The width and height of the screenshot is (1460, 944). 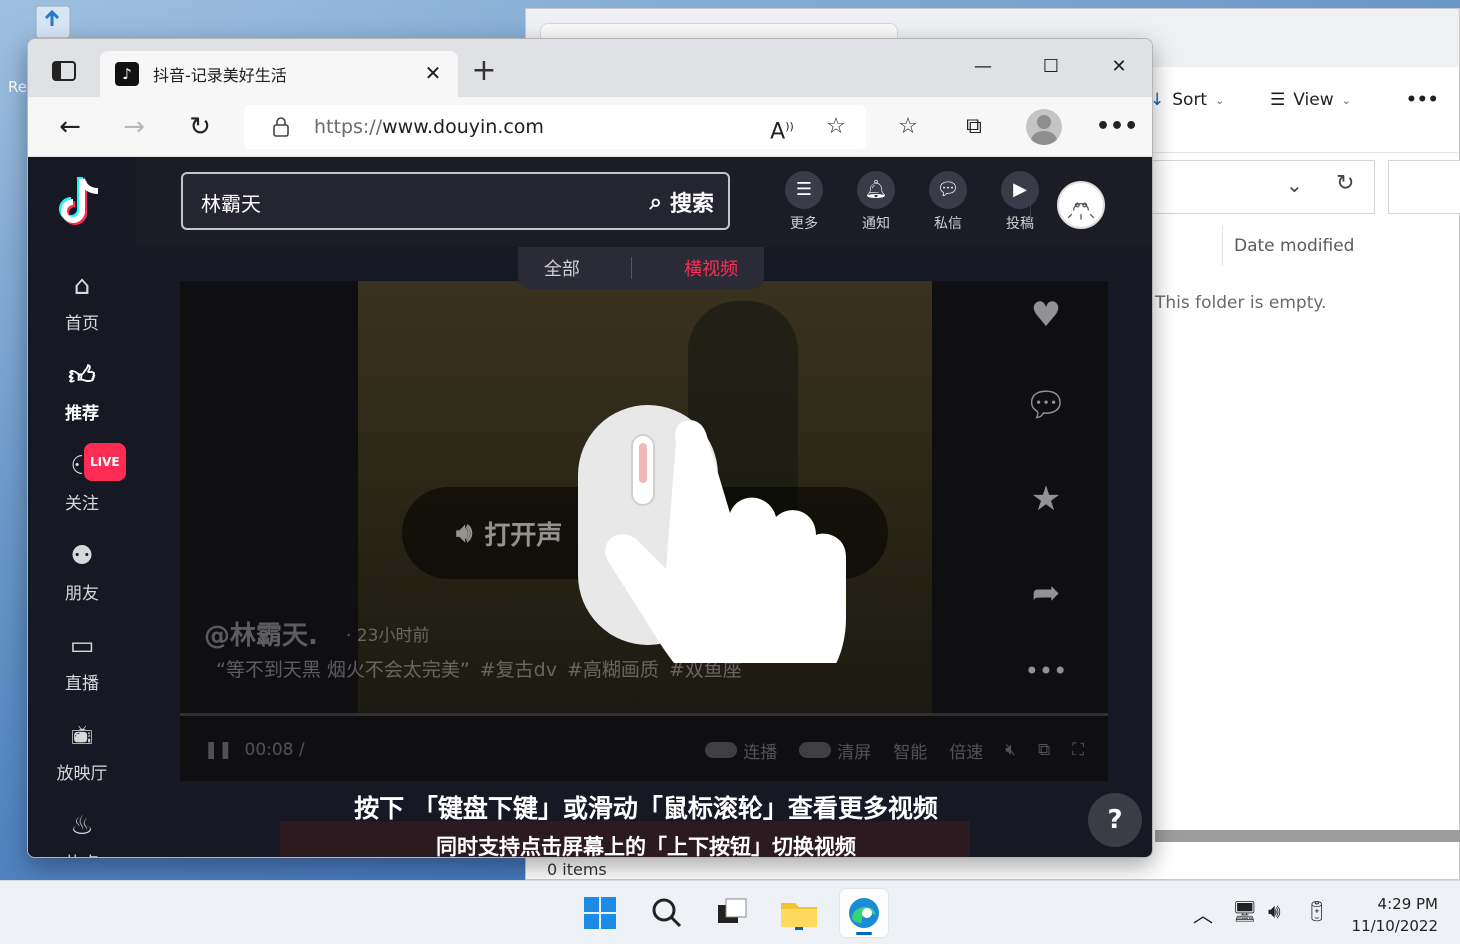 What do you see at coordinates (220, 75) in the screenshot?
I see `tab-title: 抖音-记录美好生活` at bounding box center [220, 75].